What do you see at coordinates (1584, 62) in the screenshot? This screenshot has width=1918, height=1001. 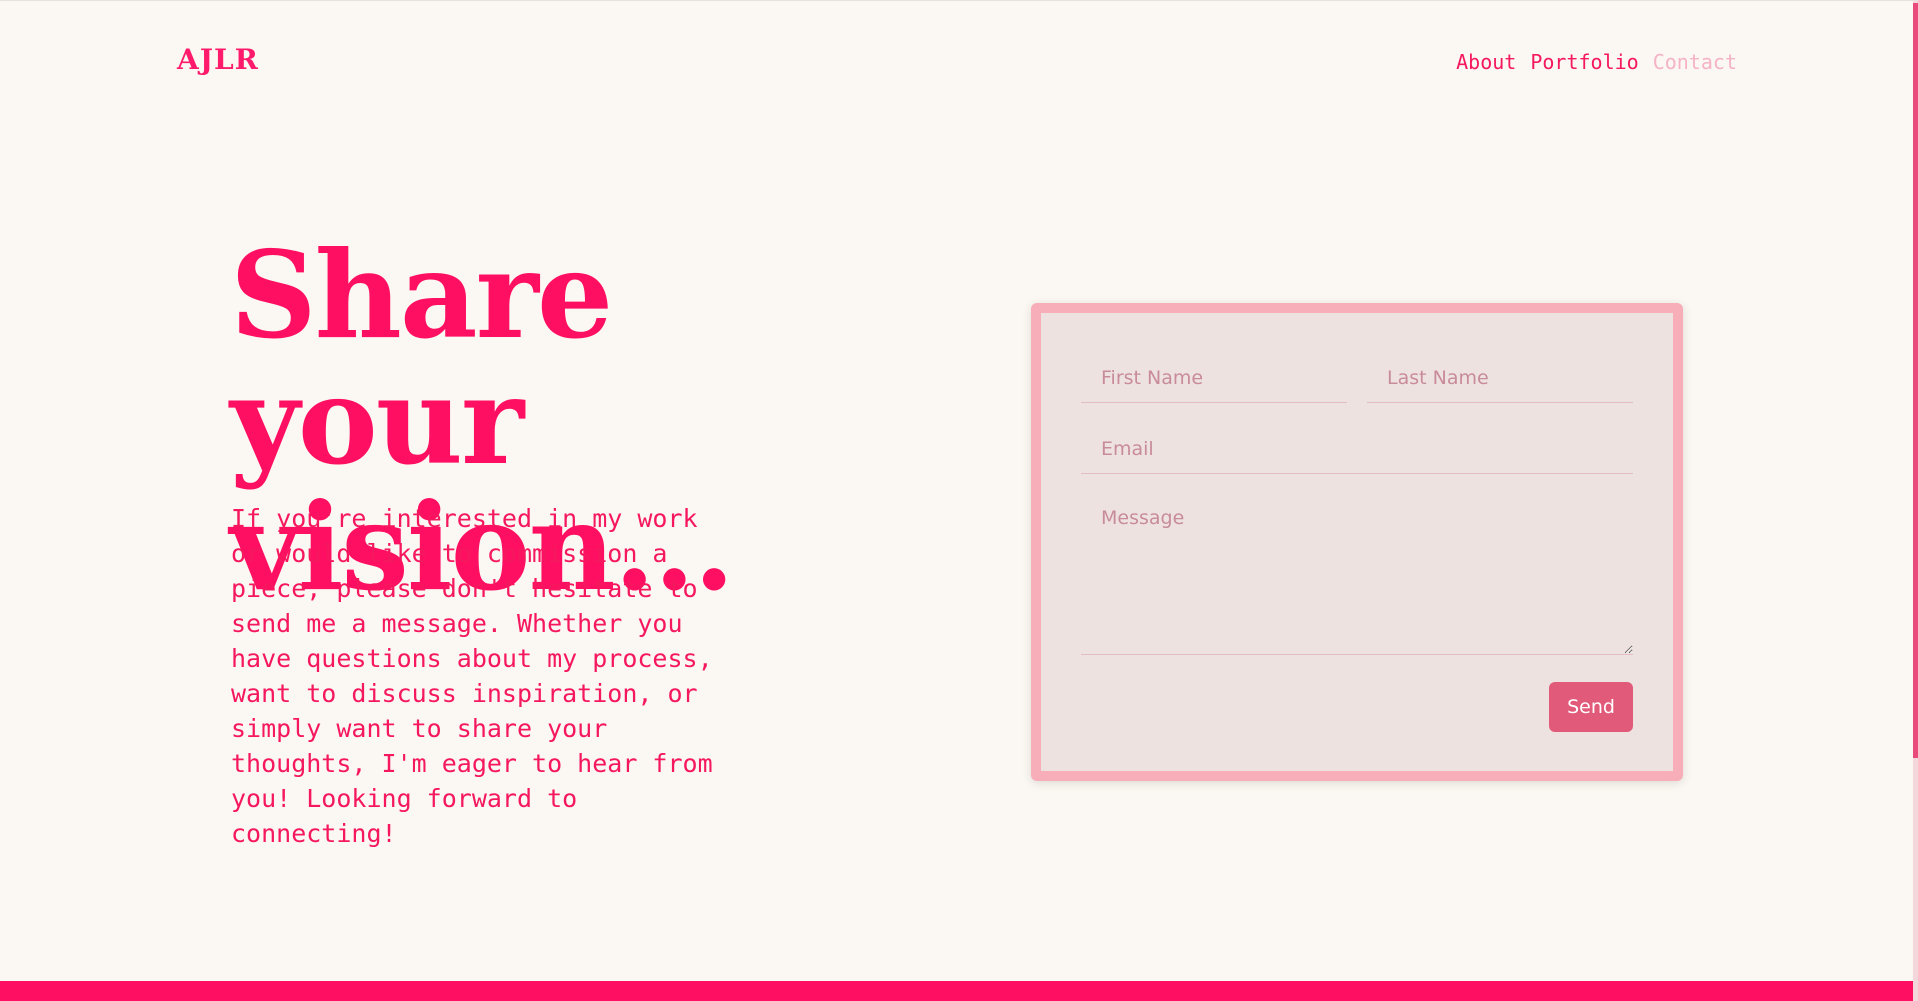 I see `nav-link-portfolio: Portfolio` at bounding box center [1584, 62].